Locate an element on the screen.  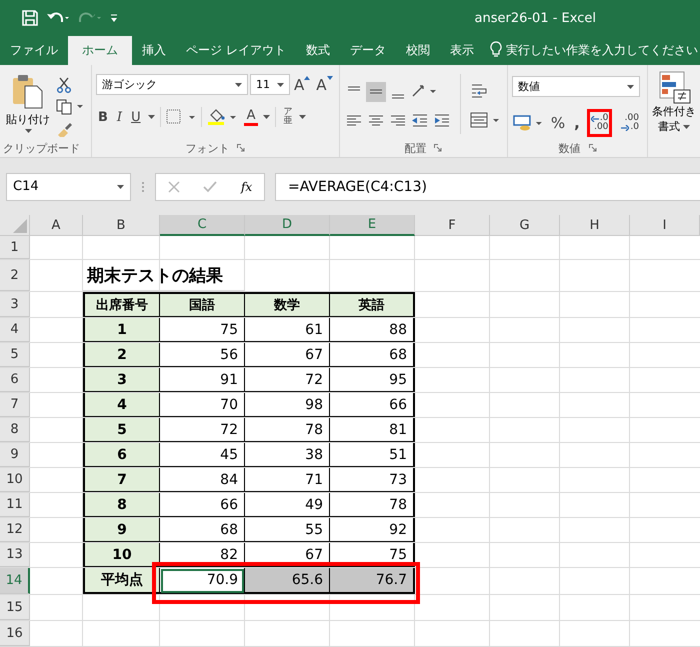
ribbon-tab: 校閲 is located at coordinates (418, 50).